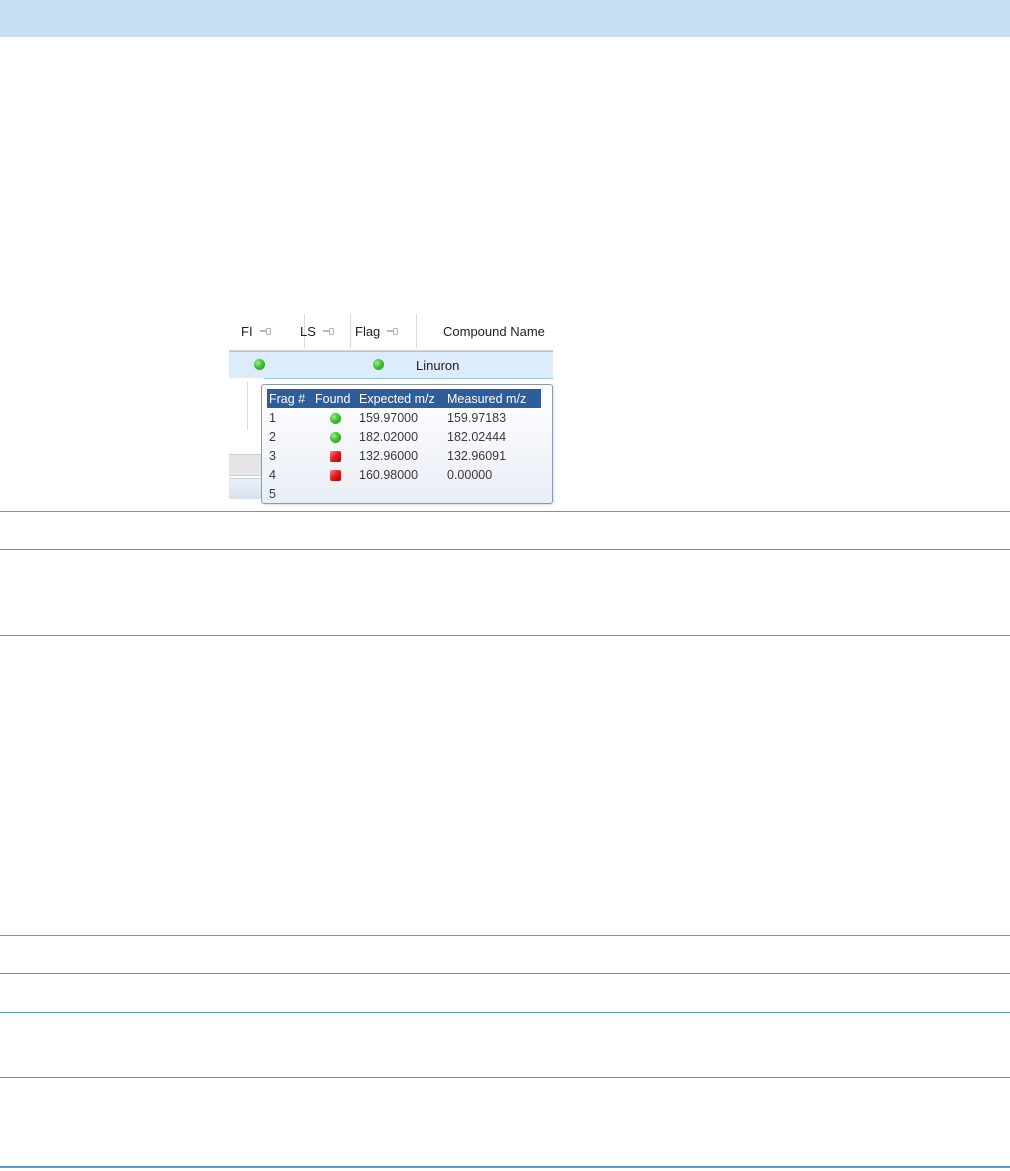 The height and width of the screenshot is (1171, 1010). What do you see at coordinates (391, 365) in the screenshot?
I see `table-row: Linuron` at bounding box center [391, 365].